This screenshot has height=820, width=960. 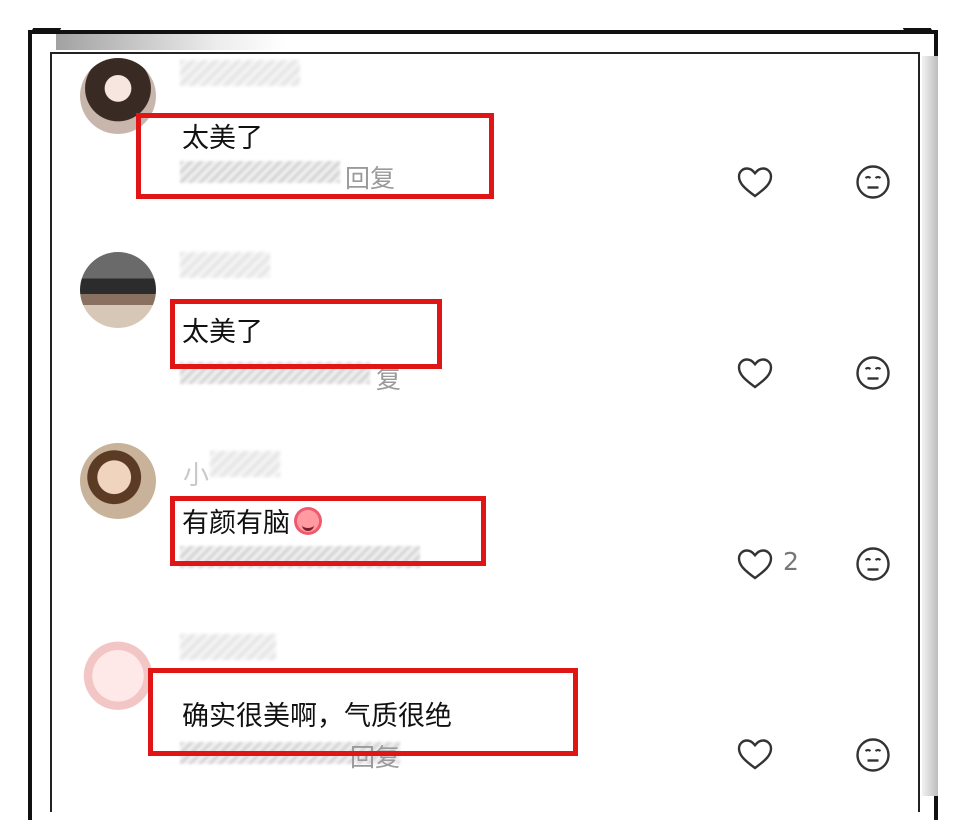 I want to click on like-count: 2, so click(x=791, y=561).